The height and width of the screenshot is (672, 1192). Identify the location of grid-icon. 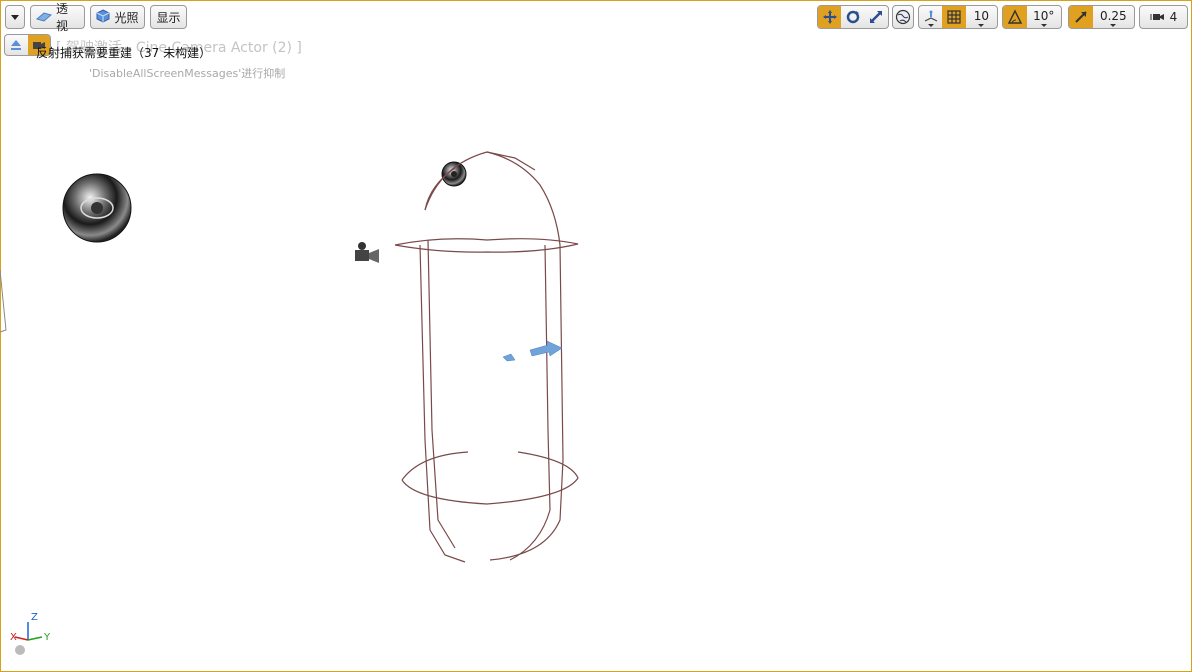
(954, 17).